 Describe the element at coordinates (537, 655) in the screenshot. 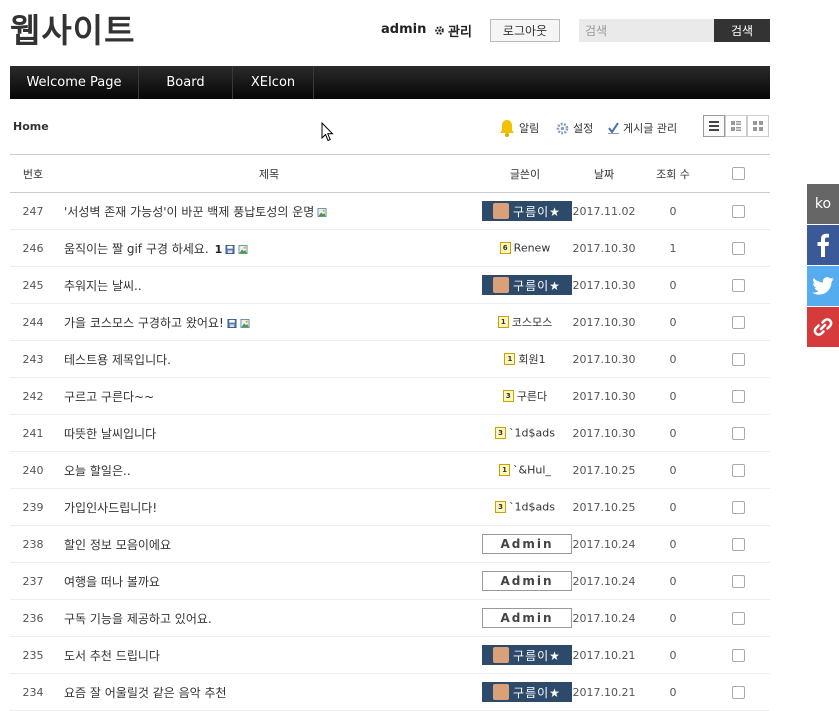

I see `author-name: 구름이★` at that location.